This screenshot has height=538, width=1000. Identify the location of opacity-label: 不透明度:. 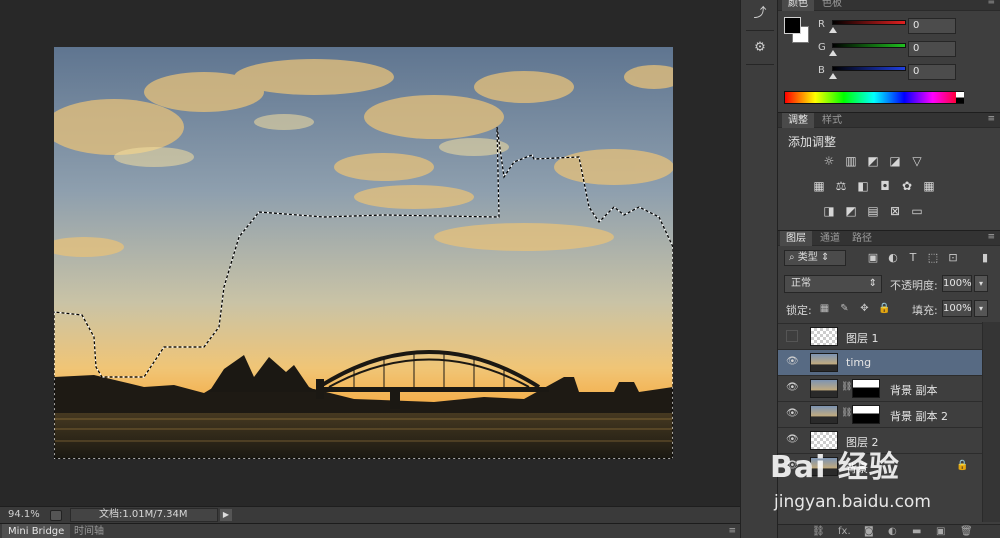
(914, 285).